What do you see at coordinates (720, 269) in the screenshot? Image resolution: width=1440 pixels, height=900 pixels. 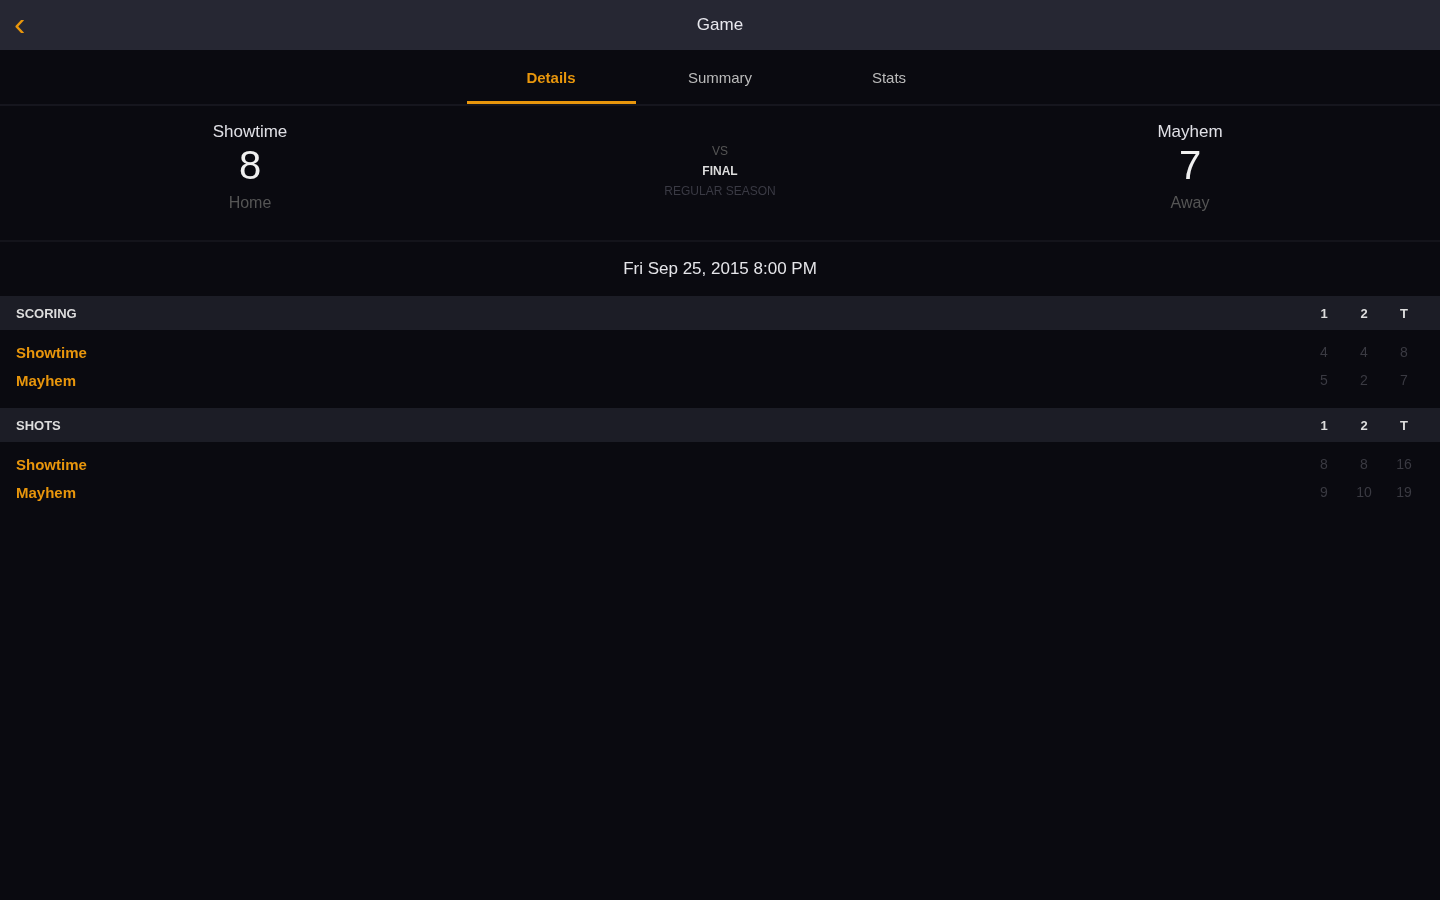 I see `game-date: Fri Sep 25, 2015 8:00 PM` at bounding box center [720, 269].